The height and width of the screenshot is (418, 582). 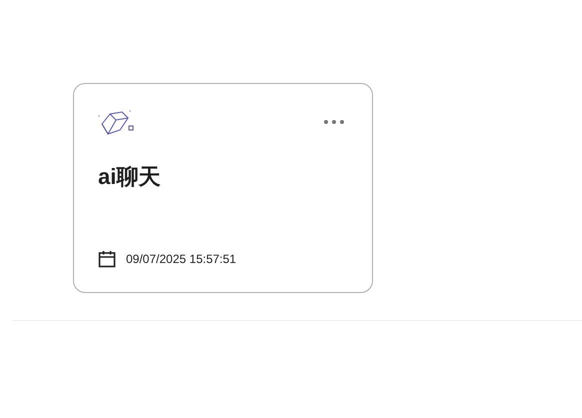 What do you see at coordinates (107, 259) in the screenshot?
I see `calendar-icon` at bounding box center [107, 259].